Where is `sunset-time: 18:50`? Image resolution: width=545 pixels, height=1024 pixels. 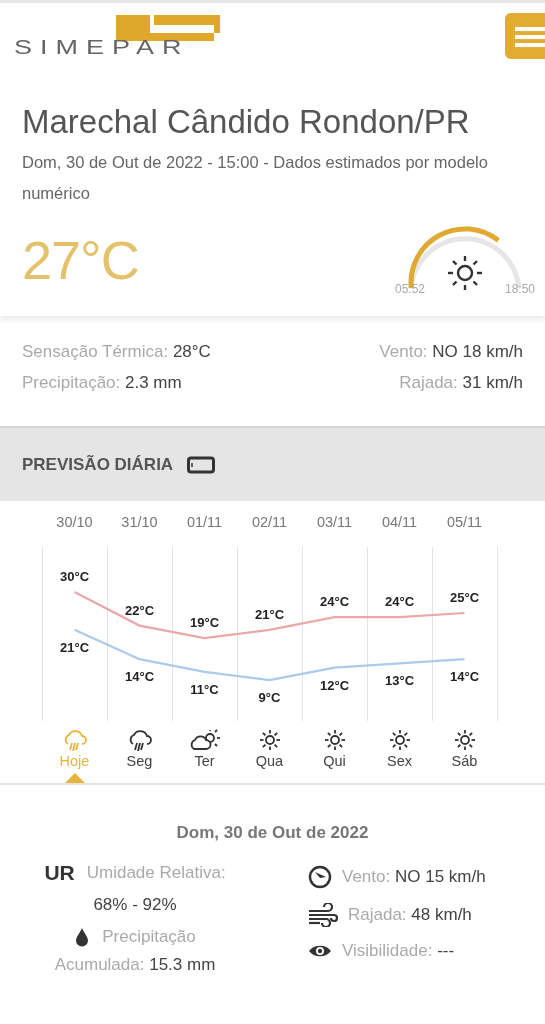
sunset-time: 18:50 is located at coordinates (519, 289).